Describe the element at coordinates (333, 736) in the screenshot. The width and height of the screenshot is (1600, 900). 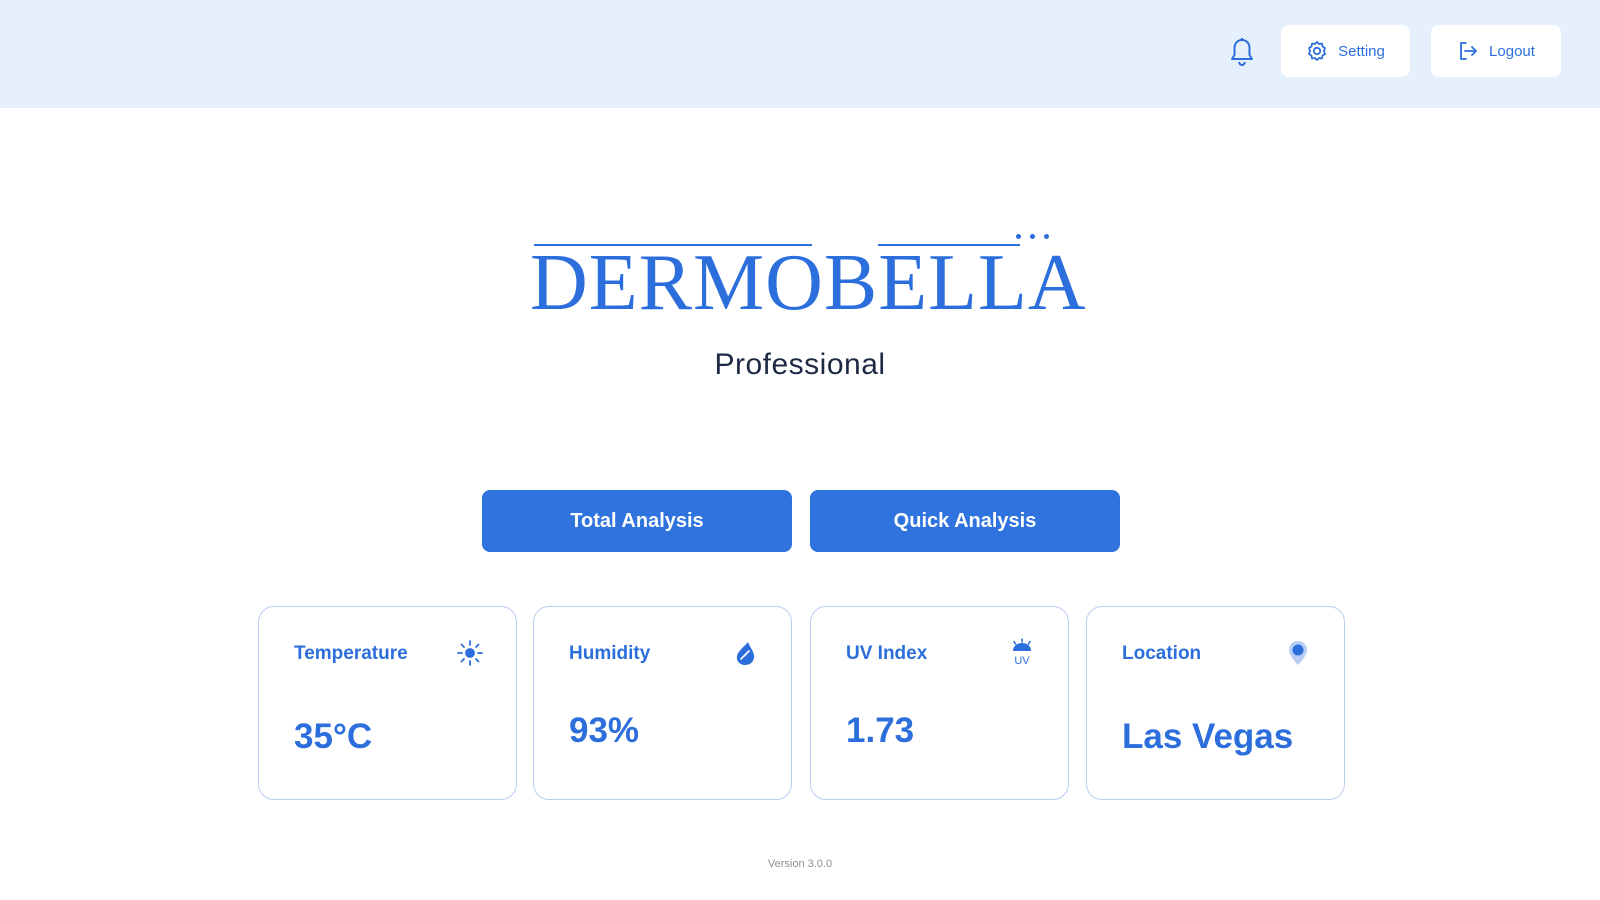
I see `card-value: 35°C` at that location.